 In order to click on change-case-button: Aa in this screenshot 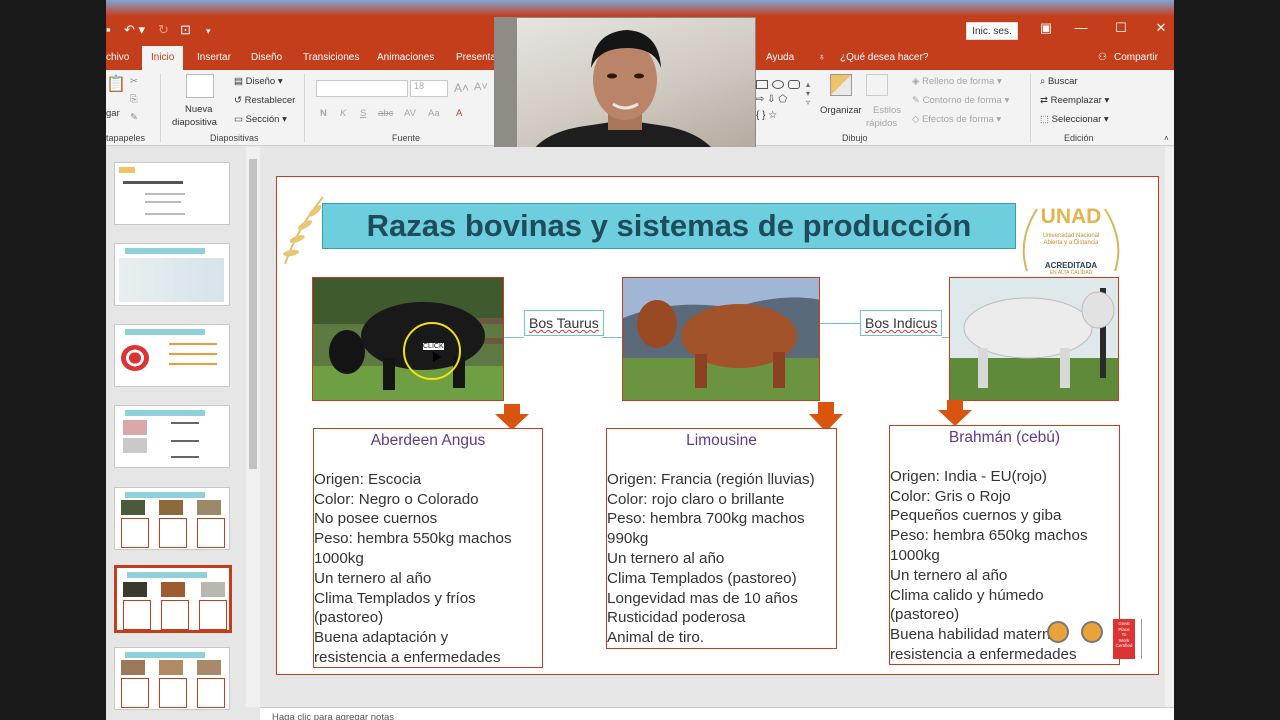, I will do `click(434, 113)`.